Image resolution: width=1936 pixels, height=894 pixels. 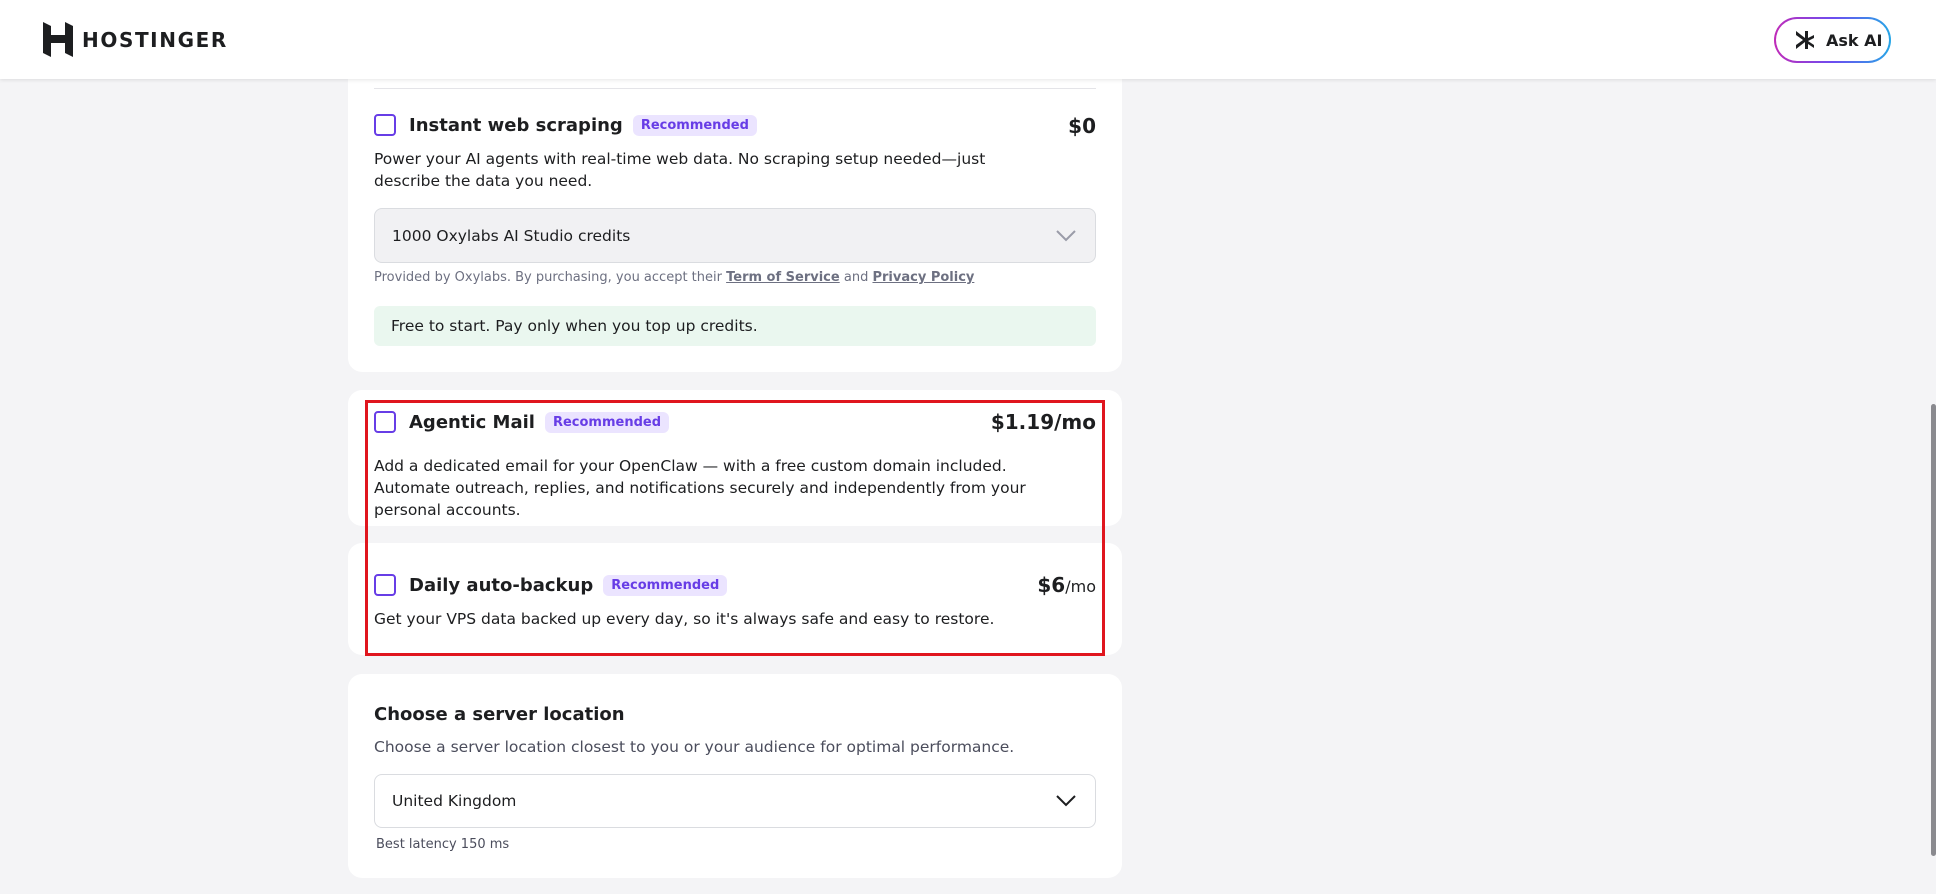 I want to click on daily-backup-checkbox, so click(x=385, y=585).